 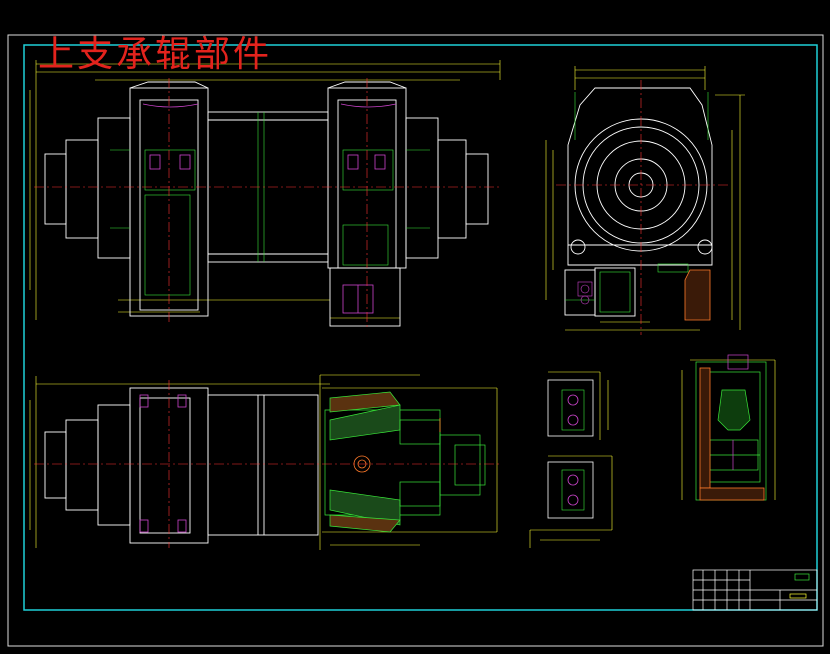 What do you see at coordinates (155, 54) in the screenshot?
I see `drawing-title: 上支承辊部件` at bounding box center [155, 54].